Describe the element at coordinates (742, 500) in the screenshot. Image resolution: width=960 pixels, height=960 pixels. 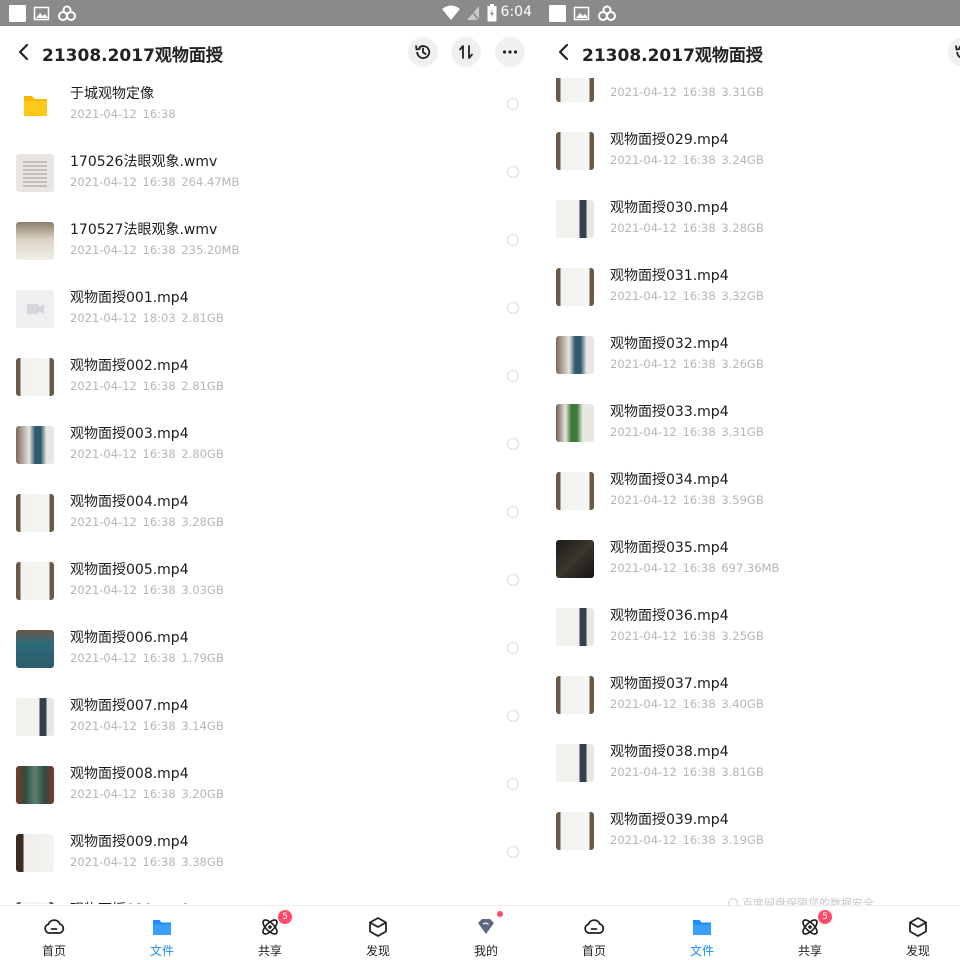
I see `file-size: 3.59GB` at that location.